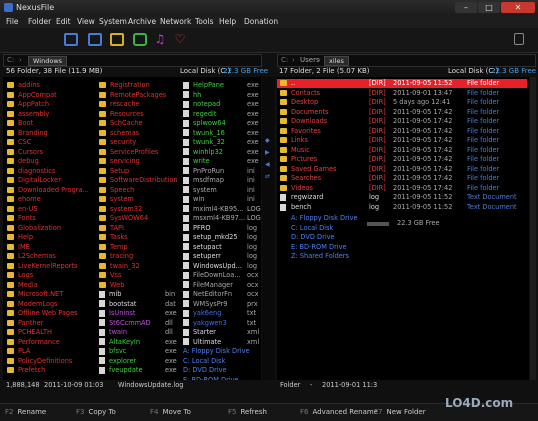  What do you see at coordinates (222, 171) in the screenshot?
I see `file-item: PnProRun ini` at bounding box center [222, 171].